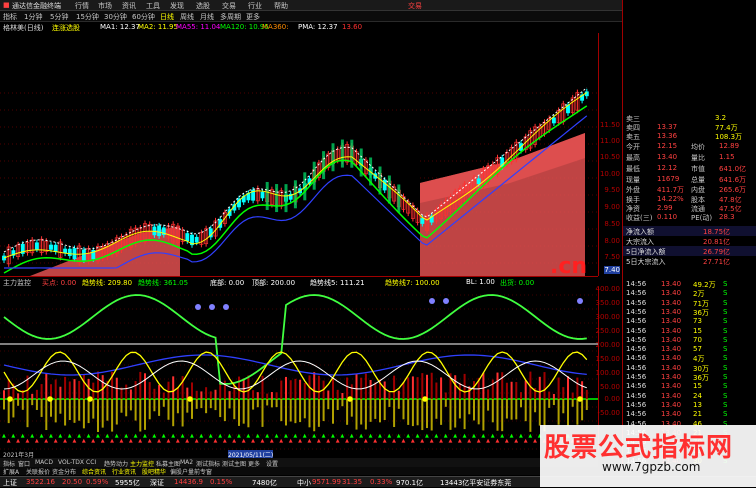 The width and height of the screenshot is (756, 488). Describe the element at coordinates (689, 377) in the screenshot. I see `tick-row: 14:56 13.40 36万 S` at that location.